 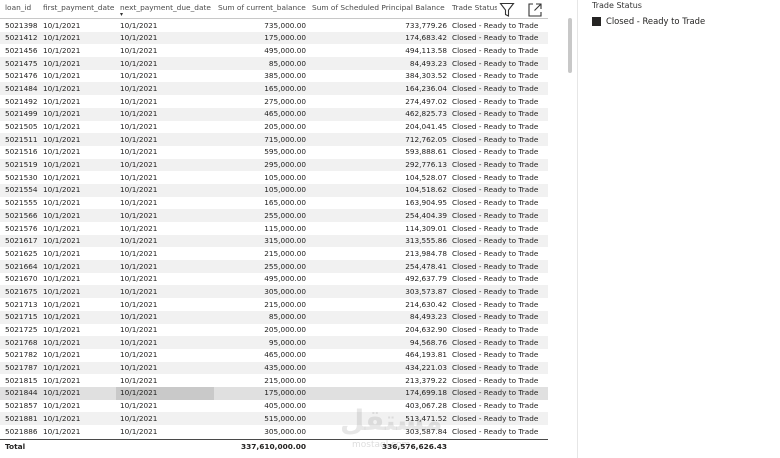 What do you see at coordinates (378, 7) in the screenshot?
I see `column-header-sum-scheduled-principal-balance: Sum of Scheduled Principal Balance` at bounding box center [378, 7].